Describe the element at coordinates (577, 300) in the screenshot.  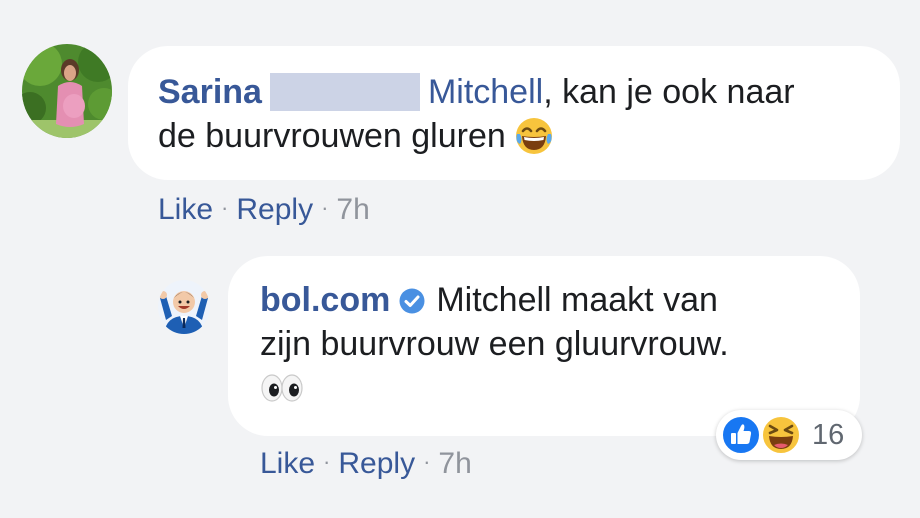
I see `reply-text: Mitchell maakt van` at that location.